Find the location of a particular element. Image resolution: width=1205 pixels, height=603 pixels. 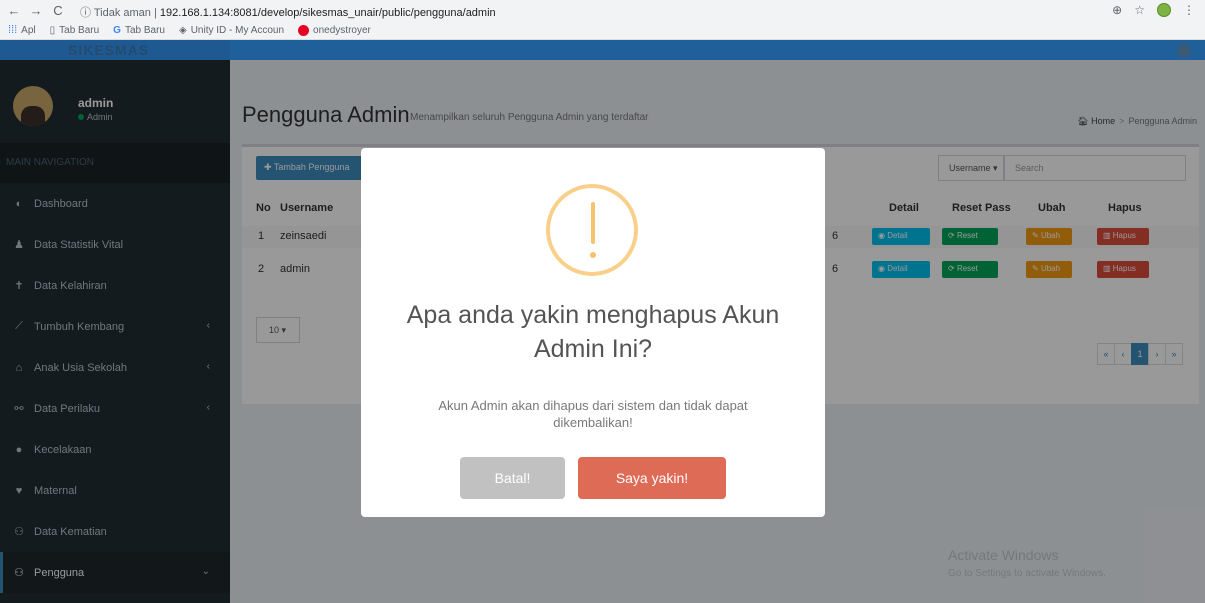

confirm-button: Saya yakin! is located at coordinates (652, 478).